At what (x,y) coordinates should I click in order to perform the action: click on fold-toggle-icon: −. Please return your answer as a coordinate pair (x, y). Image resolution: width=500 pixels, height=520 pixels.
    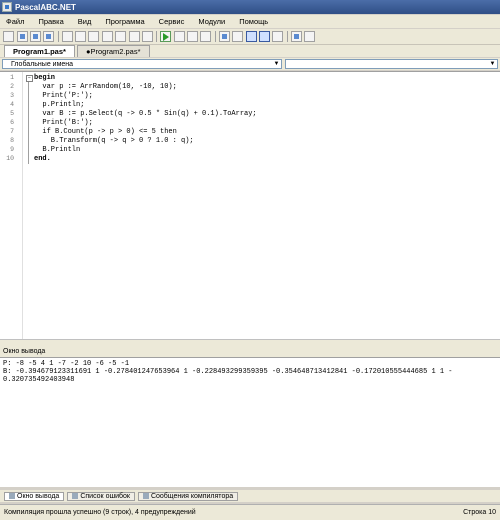
    Looking at the image, I should click on (29, 78).